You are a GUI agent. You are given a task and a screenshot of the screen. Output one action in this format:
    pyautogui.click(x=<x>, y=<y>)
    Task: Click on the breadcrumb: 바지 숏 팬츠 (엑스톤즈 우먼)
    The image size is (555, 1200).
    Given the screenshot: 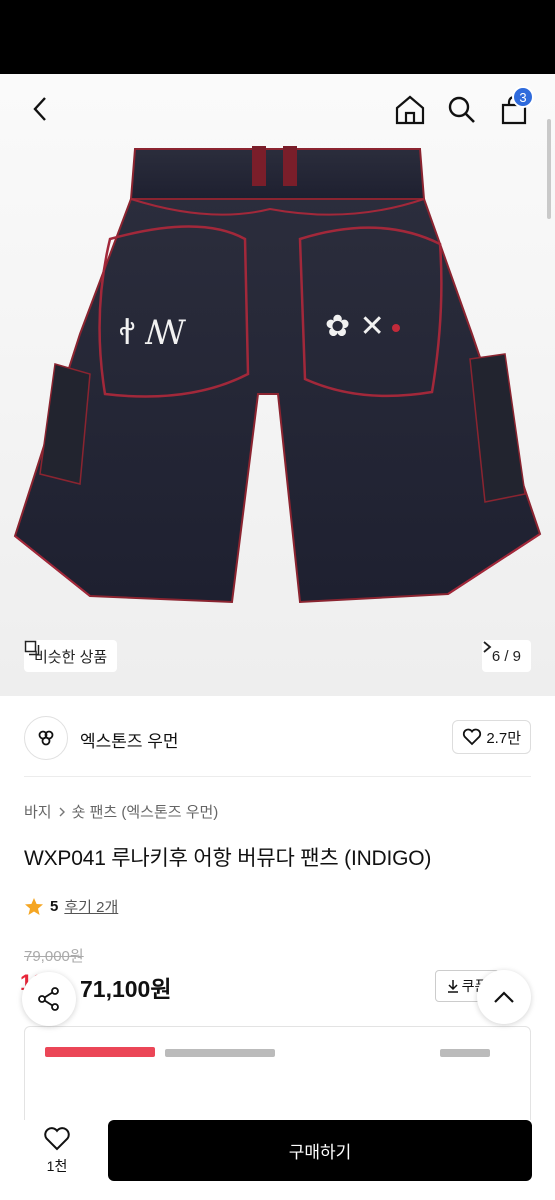 What is the action you would take?
    pyautogui.click(x=121, y=811)
    